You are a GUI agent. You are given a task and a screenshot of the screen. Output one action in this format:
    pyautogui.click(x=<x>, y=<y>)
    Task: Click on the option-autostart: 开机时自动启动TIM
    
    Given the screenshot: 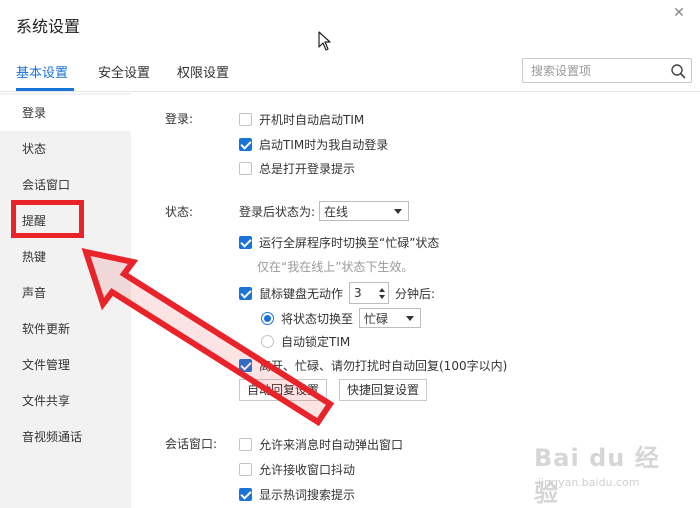 What is the action you would take?
    pyautogui.click(x=301, y=119)
    